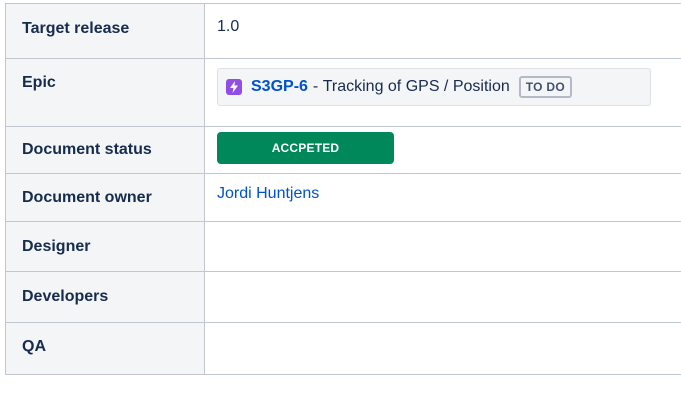 Image resolution: width=681 pixels, height=396 pixels. Describe the element at coordinates (442, 246) in the screenshot. I see `designer-value` at that location.